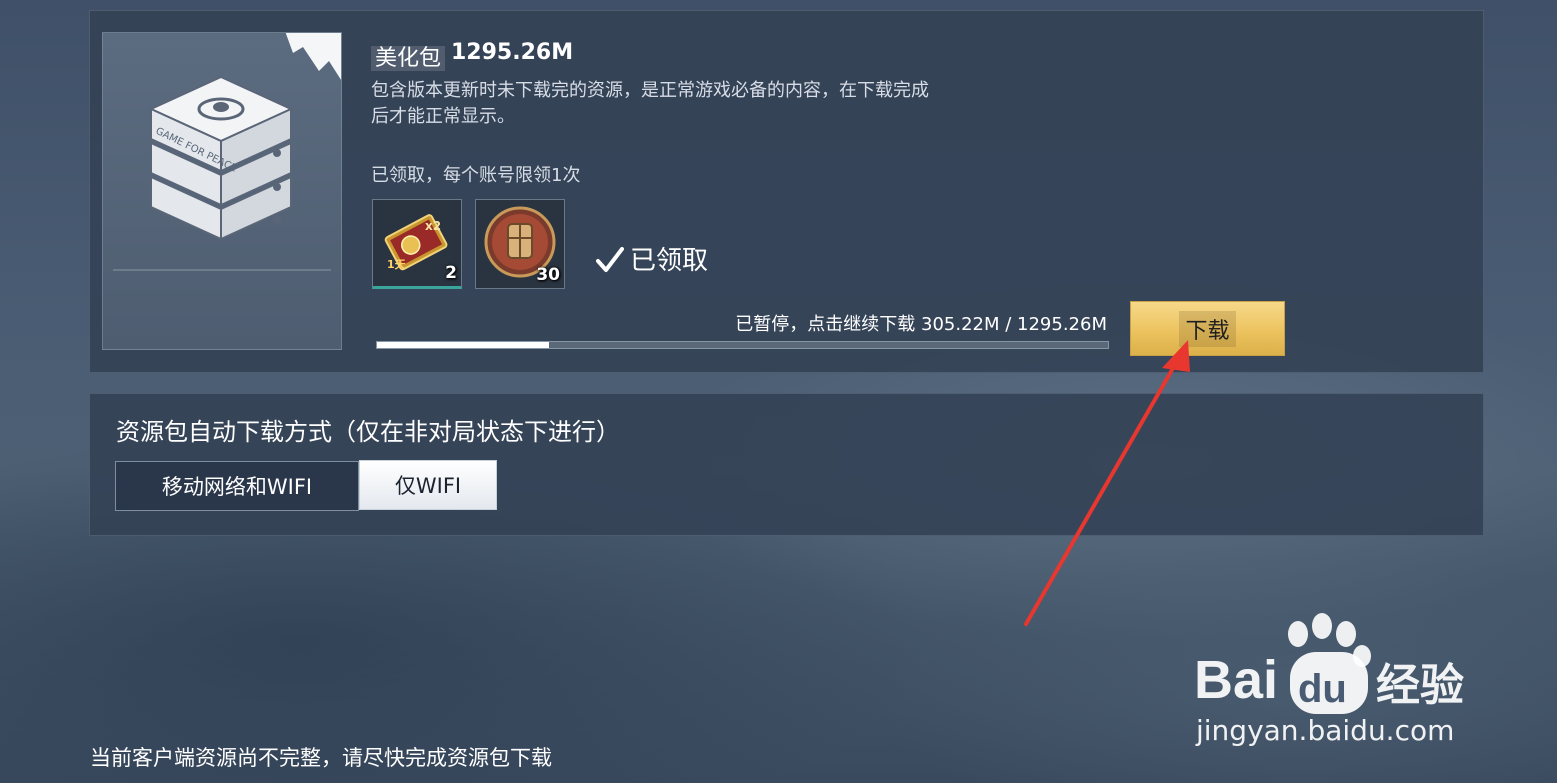  I want to click on option-mobile-and-wifi: 移动网络和WIFI, so click(237, 486).